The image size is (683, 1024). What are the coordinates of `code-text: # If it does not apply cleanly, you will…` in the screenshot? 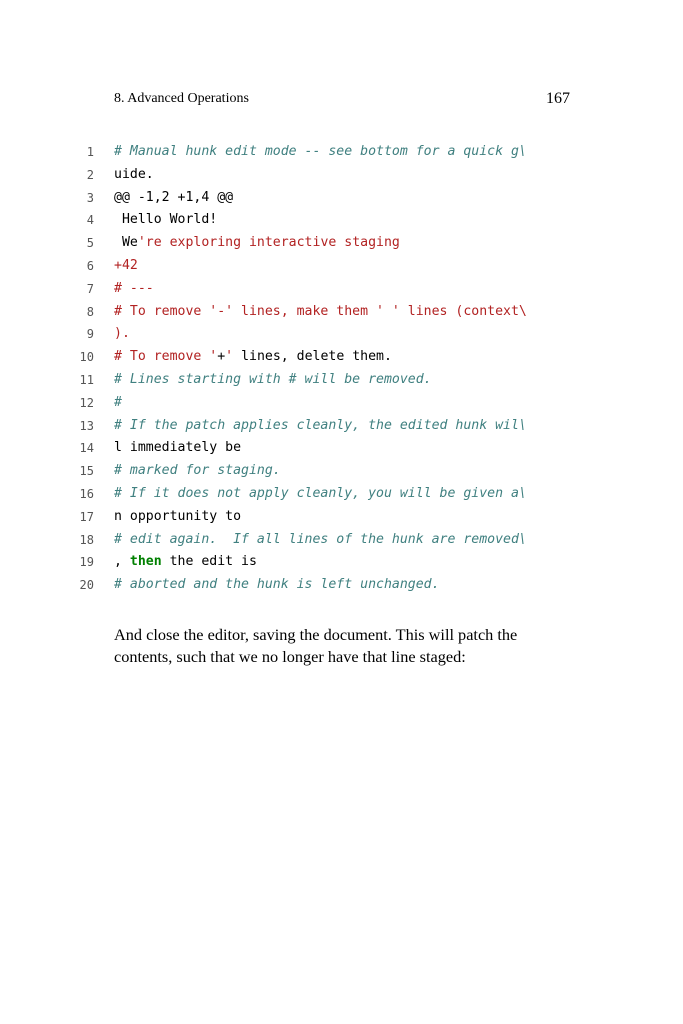 It's located at (320, 494).